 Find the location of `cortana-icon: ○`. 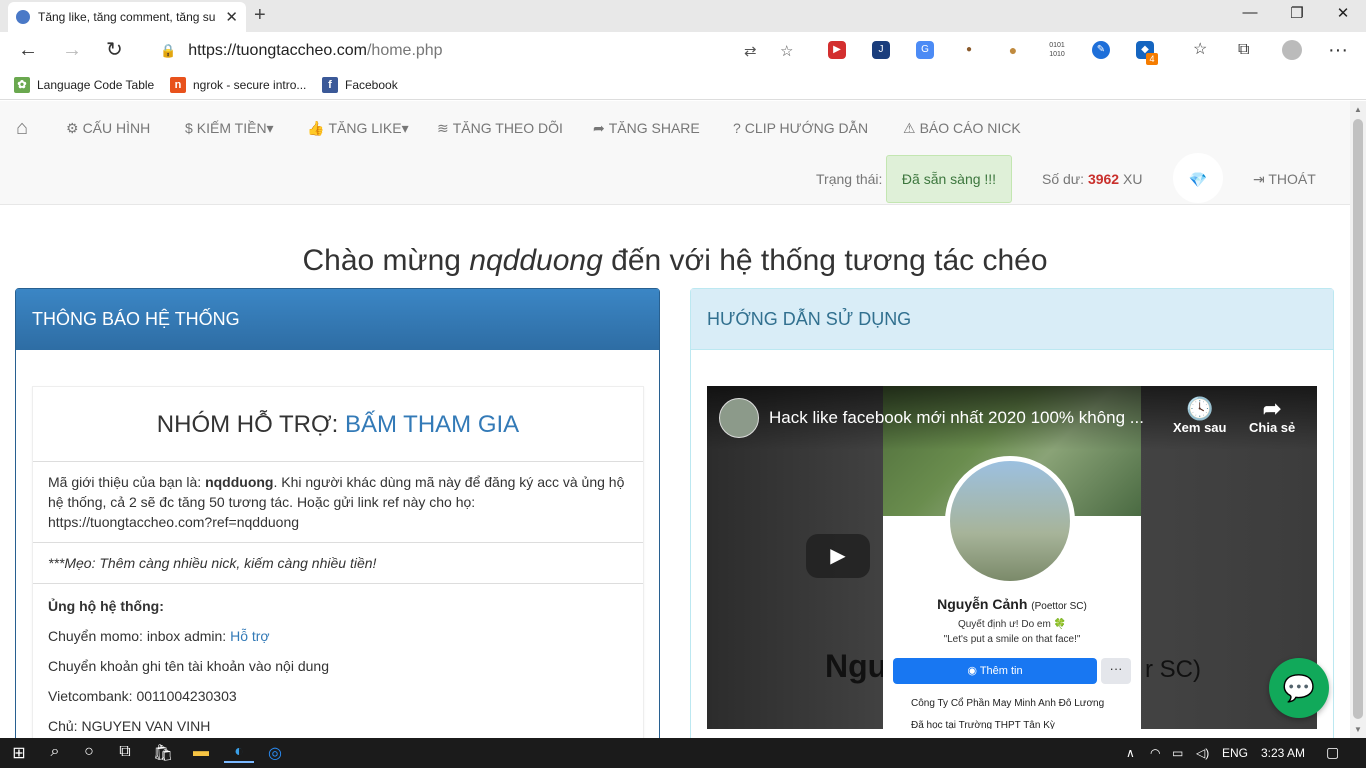

cortana-icon: ○ is located at coordinates (89, 752).